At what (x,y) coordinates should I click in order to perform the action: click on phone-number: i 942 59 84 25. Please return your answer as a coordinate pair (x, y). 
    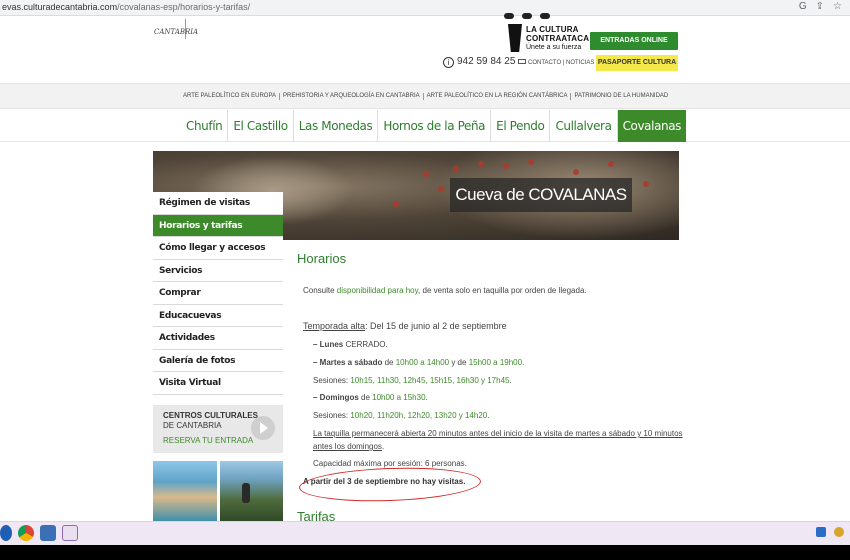
    Looking at the image, I should click on (479, 62).